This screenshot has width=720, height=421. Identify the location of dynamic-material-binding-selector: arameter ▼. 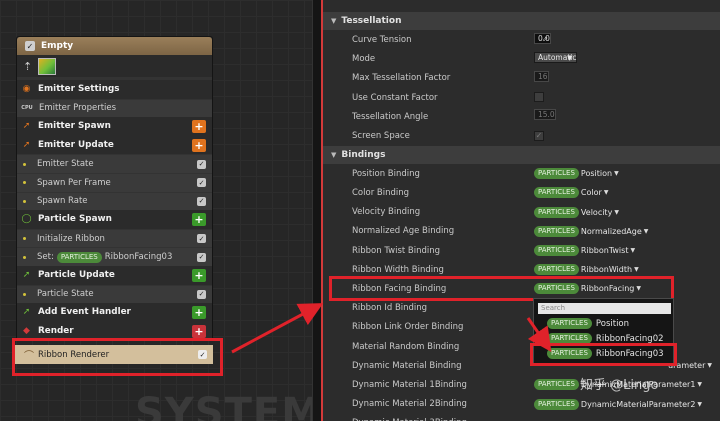
(690, 365).